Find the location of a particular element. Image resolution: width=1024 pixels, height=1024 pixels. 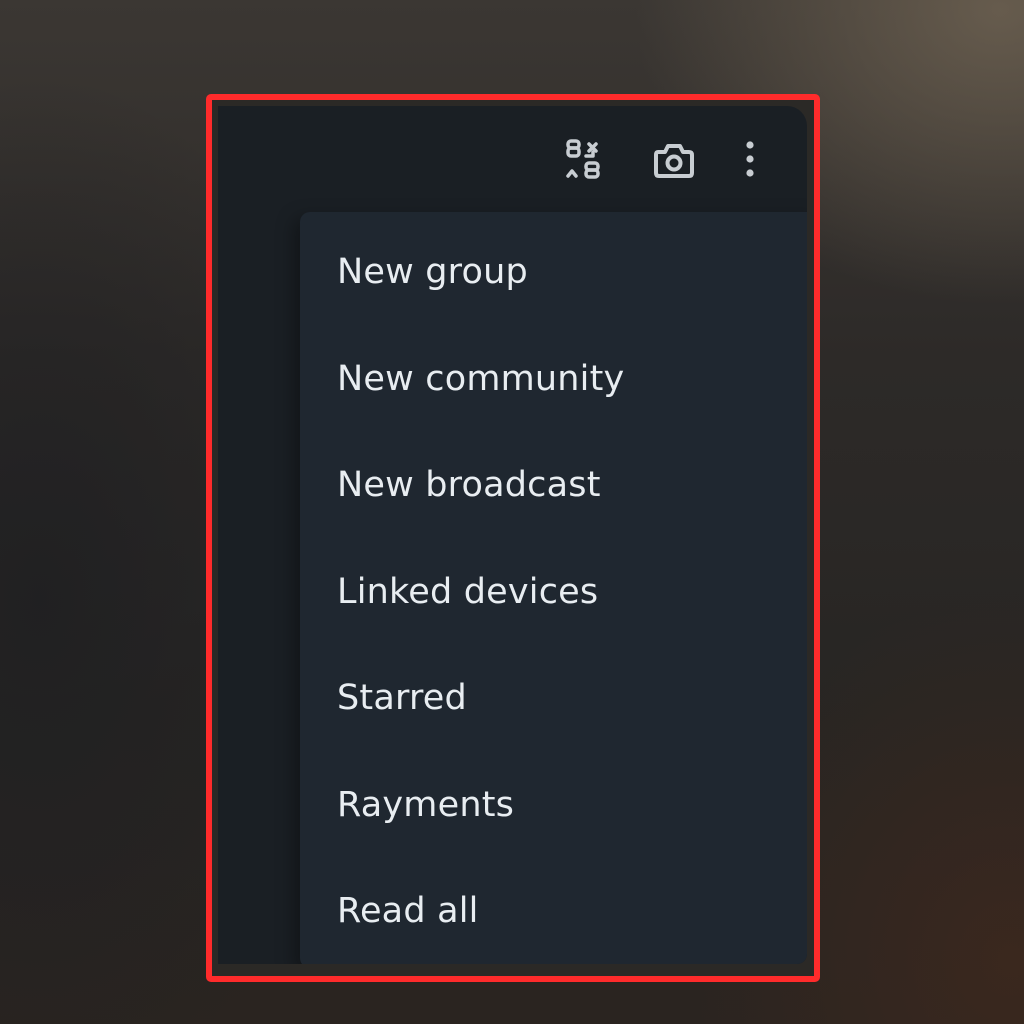

qr-scan-icon is located at coordinates (584, 159).